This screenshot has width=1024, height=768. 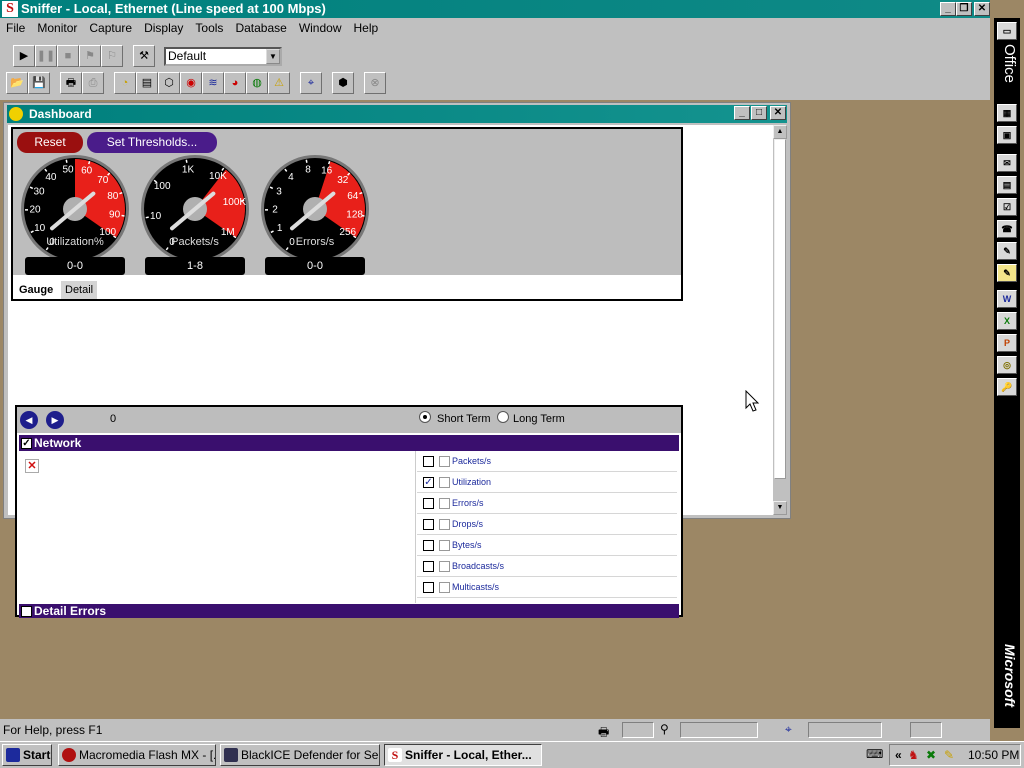 What do you see at coordinates (71, 83) in the screenshot?
I see `print-icon: 🖶` at bounding box center [71, 83].